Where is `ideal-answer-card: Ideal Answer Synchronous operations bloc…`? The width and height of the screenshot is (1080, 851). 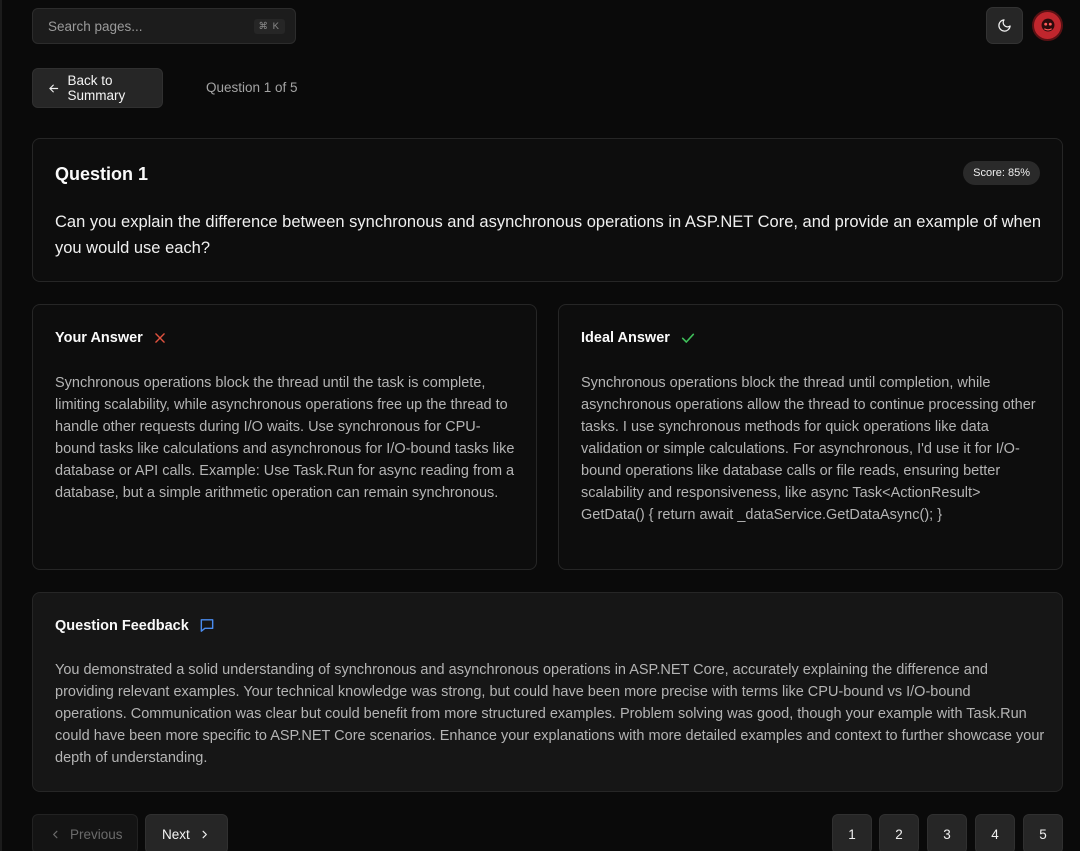 ideal-answer-card: Ideal Answer Synchronous operations bloc… is located at coordinates (810, 437).